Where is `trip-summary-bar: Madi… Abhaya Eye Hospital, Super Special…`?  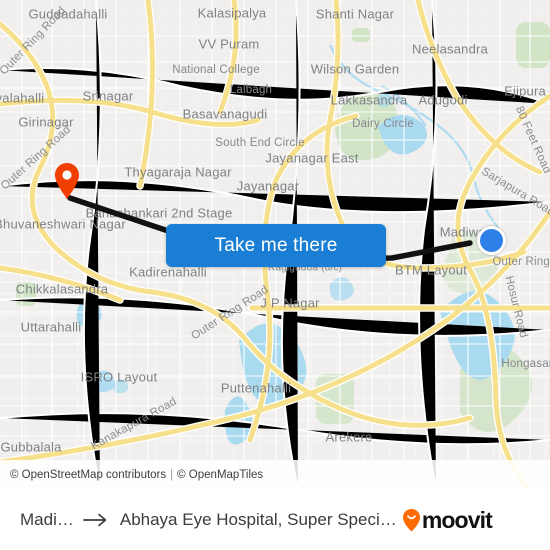
trip-summary-bar: Madi… Abhaya Eye Hospital, Super Special… is located at coordinates (275, 519).